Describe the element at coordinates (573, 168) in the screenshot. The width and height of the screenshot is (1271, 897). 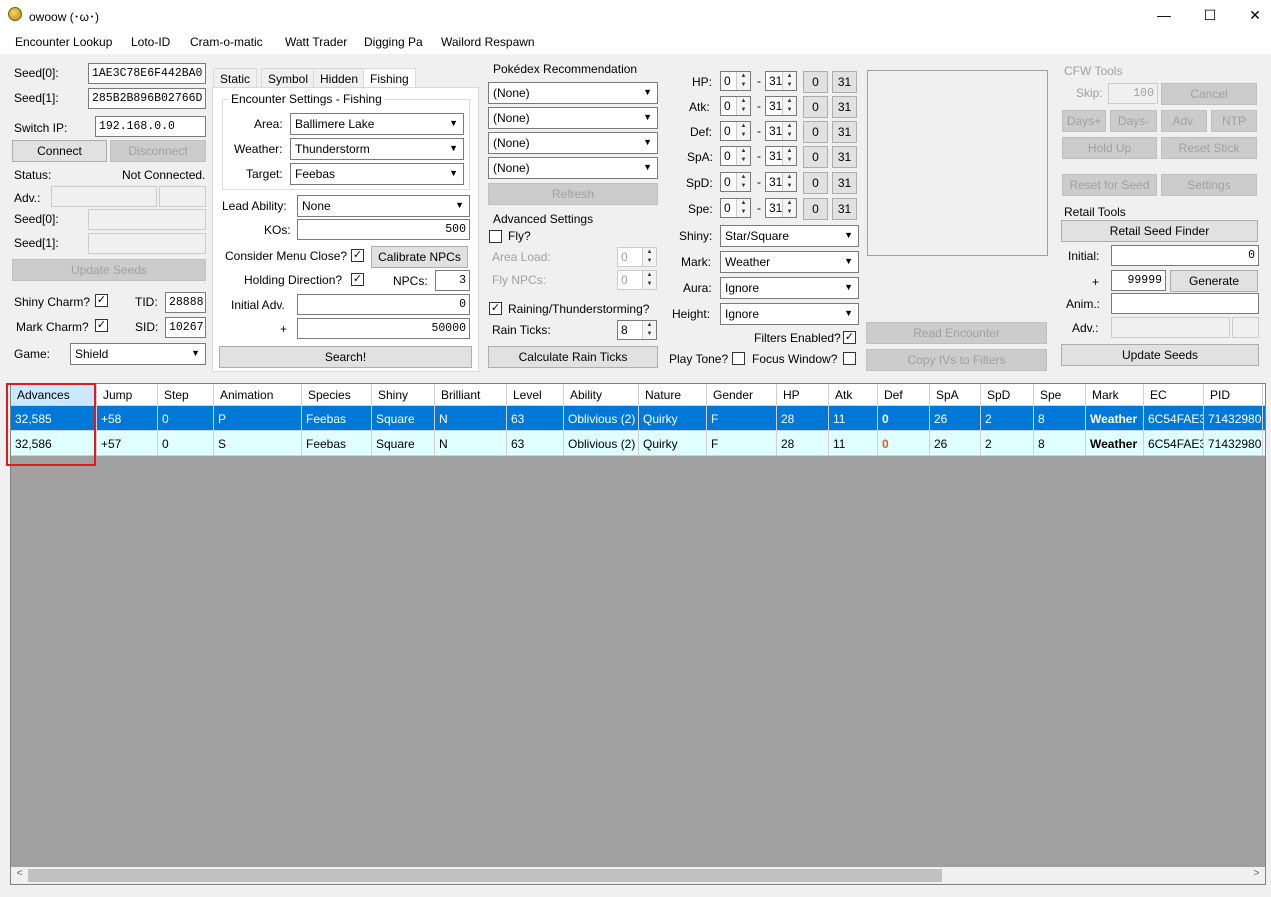
I see `pokedex-select-4: (None) ▼` at that location.